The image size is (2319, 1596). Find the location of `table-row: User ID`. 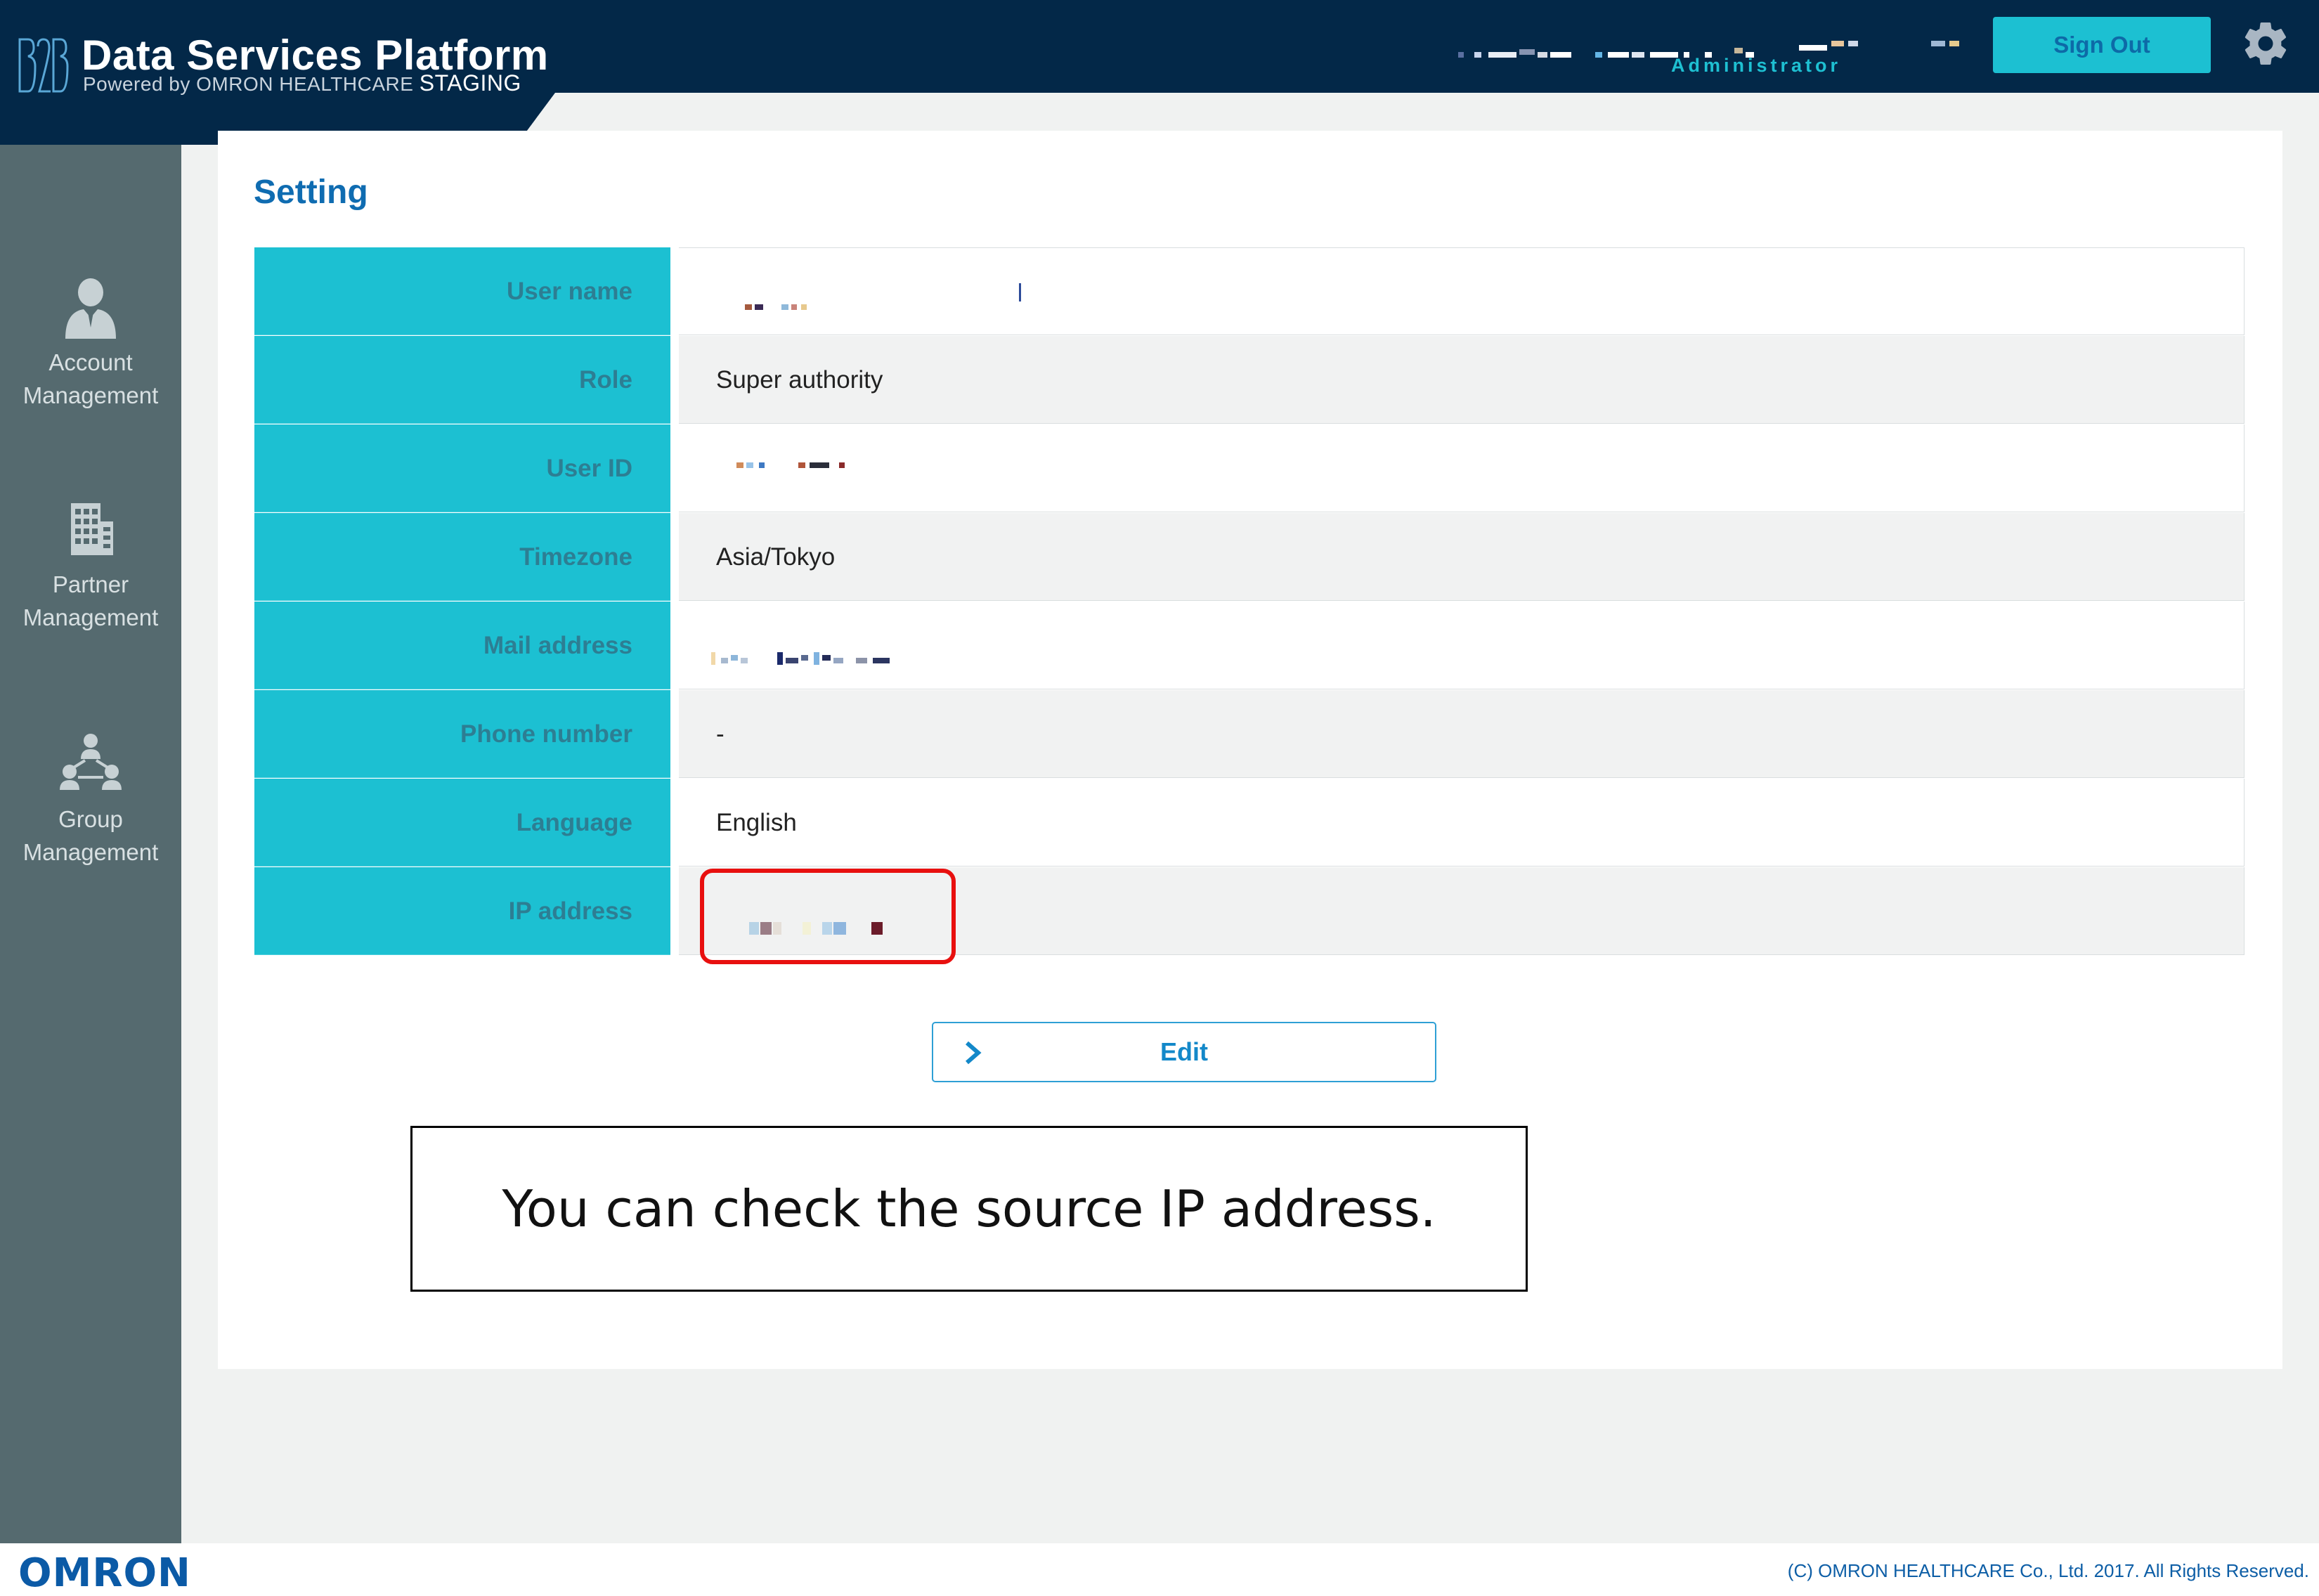

table-row: User ID is located at coordinates (1249, 468).